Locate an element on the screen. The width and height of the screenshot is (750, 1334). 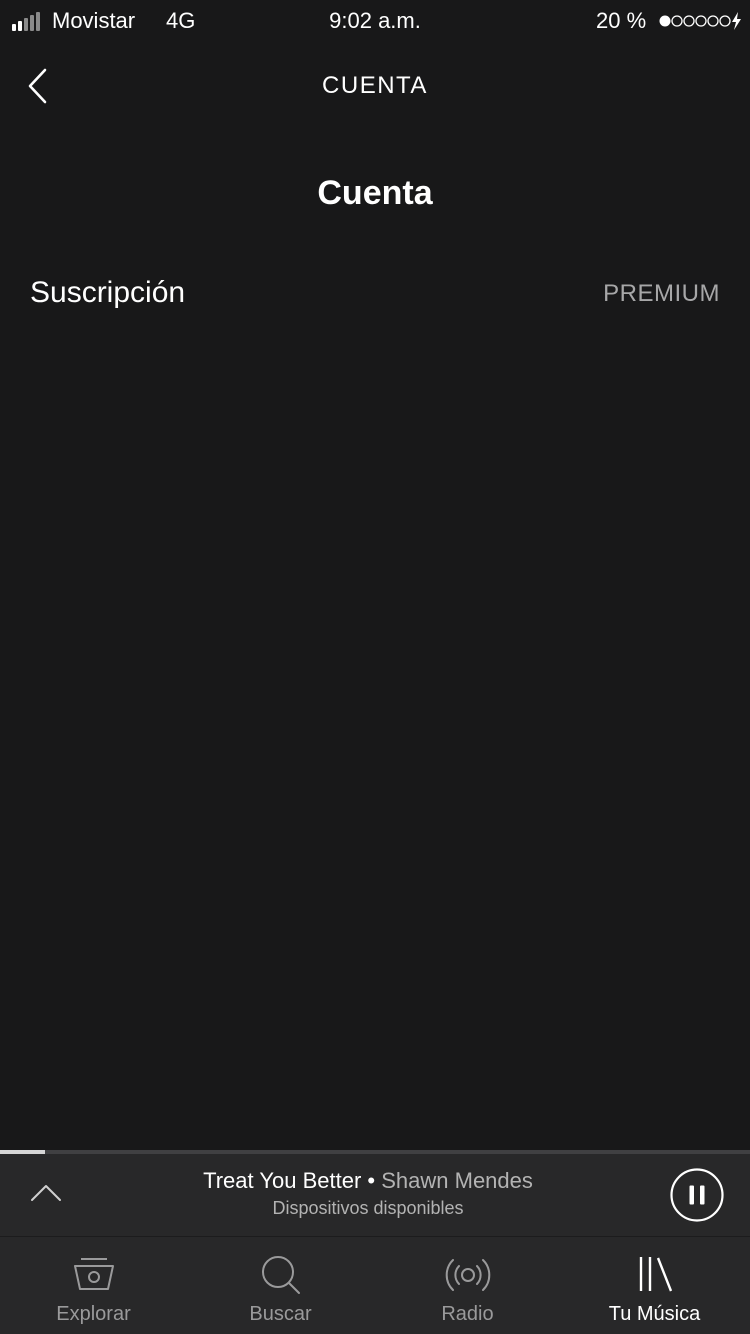
library-icon is located at coordinates (655, 1274).